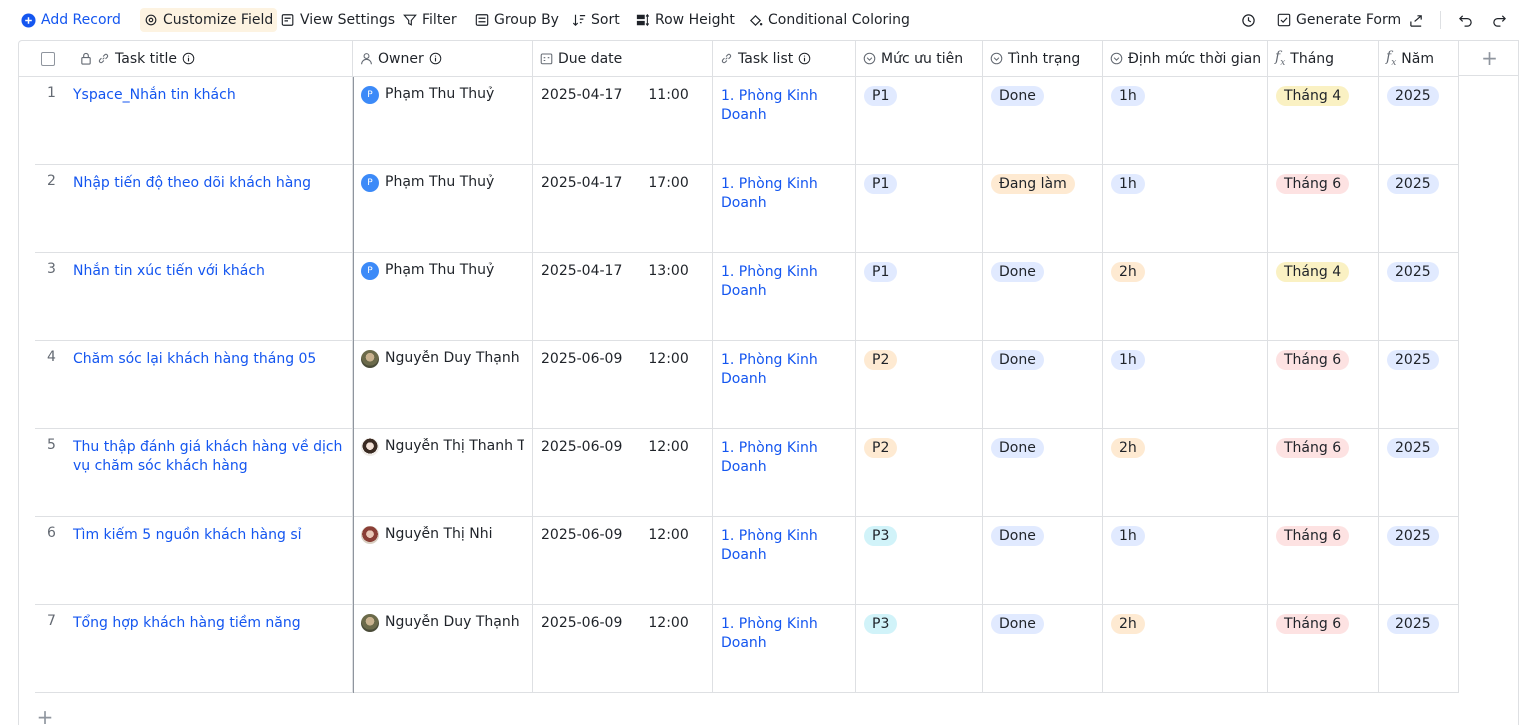 This screenshot has width=1519, height=727. I want to click on due-date-cell: 2025-04-17 13:00, so click(623, 296).